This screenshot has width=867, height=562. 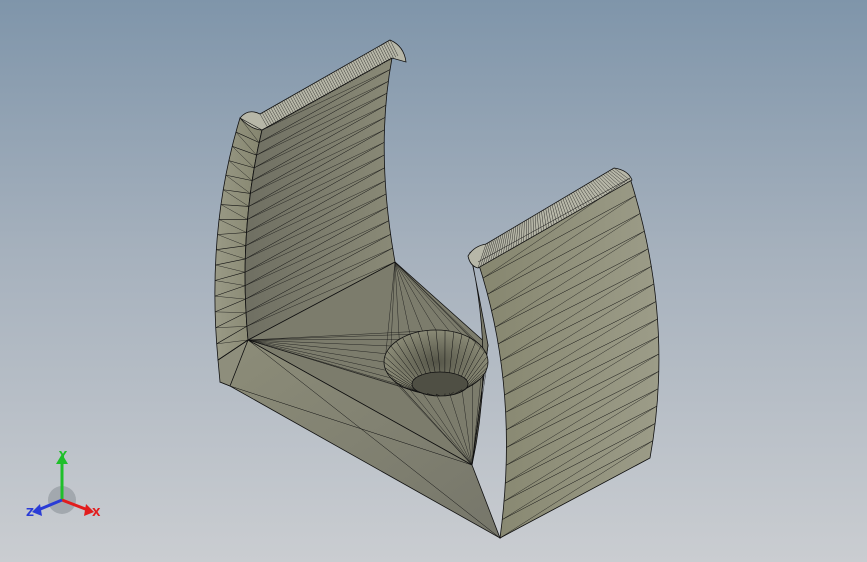 I want to click on y-axis-label: Y, so click(x=63, y=455).